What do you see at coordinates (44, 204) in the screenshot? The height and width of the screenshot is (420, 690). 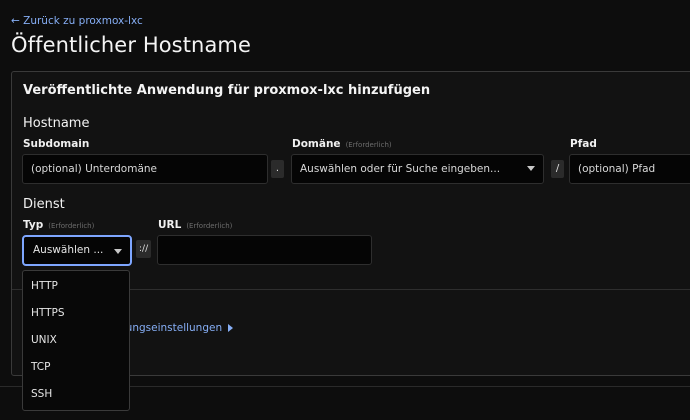 I see `service-section-title: Dienst` at bounding box center [44, 204].